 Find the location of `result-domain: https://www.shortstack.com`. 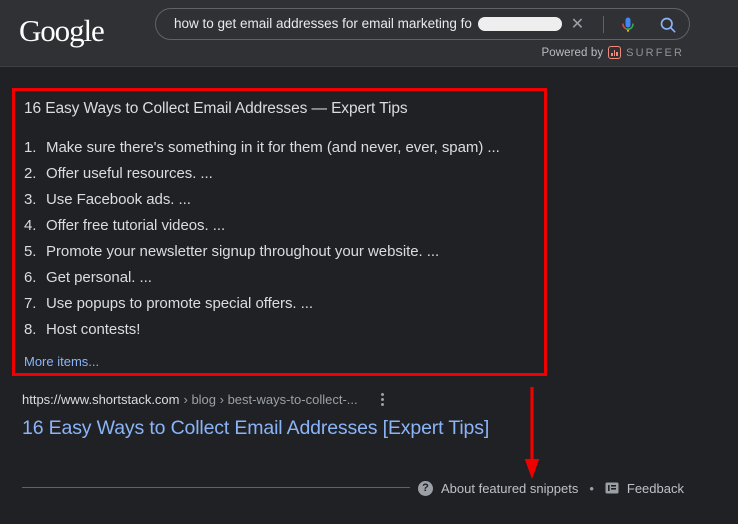

result-domain: https://www.shortstack.com is located at coordinates (101, 399).